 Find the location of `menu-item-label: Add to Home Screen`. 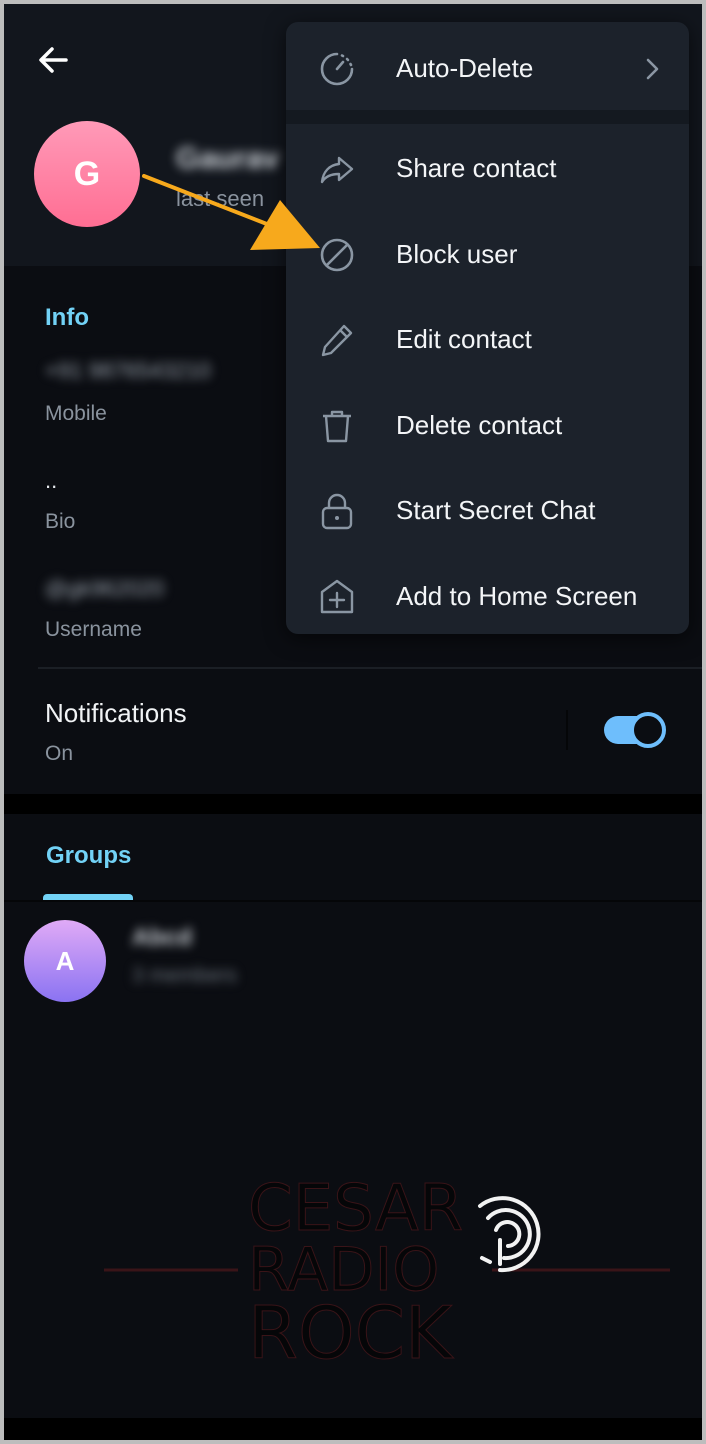

menu-item-label: Add to Home Screen is located at coordinates (517, 595).